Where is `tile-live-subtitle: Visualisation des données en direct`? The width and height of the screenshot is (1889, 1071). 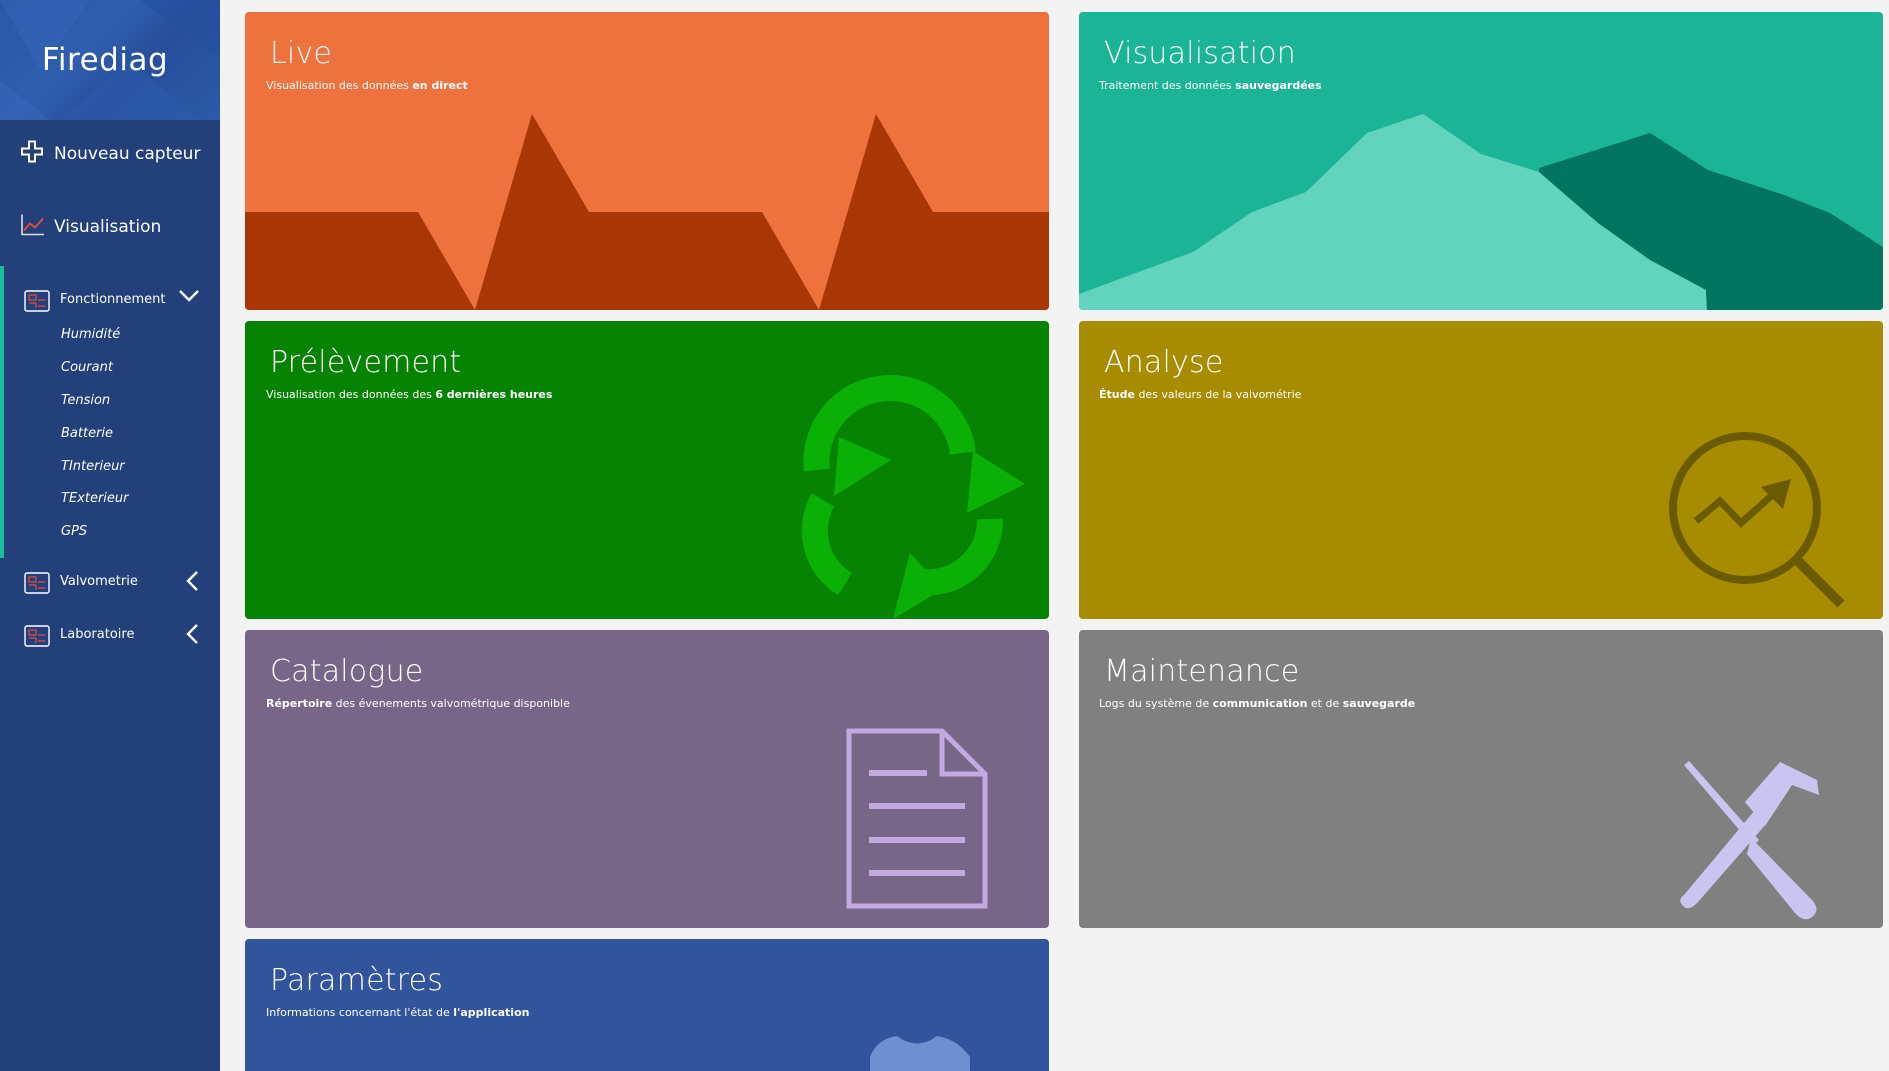
tile-live-subtitle: Visualisation des données en direct is located at coordinates (367, 85).